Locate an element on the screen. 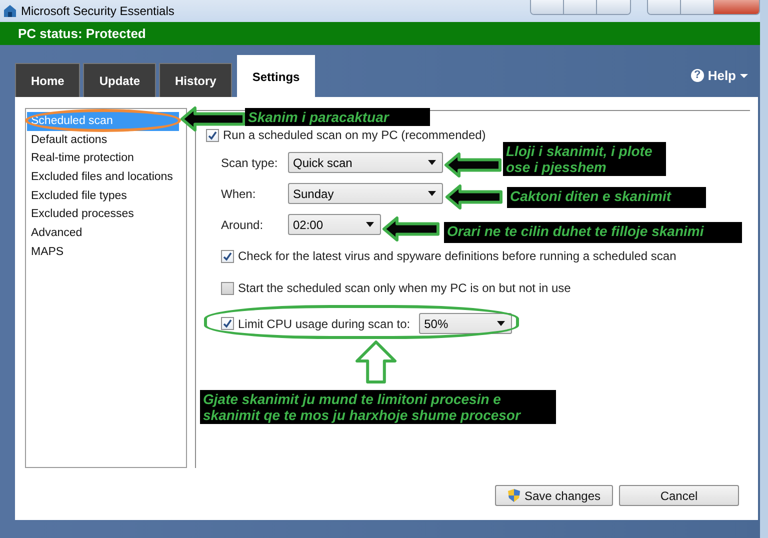  checkbox-label: Check for the latest virus and spyware definitions before running a scheduled scan is located at coordinates (457, 256).